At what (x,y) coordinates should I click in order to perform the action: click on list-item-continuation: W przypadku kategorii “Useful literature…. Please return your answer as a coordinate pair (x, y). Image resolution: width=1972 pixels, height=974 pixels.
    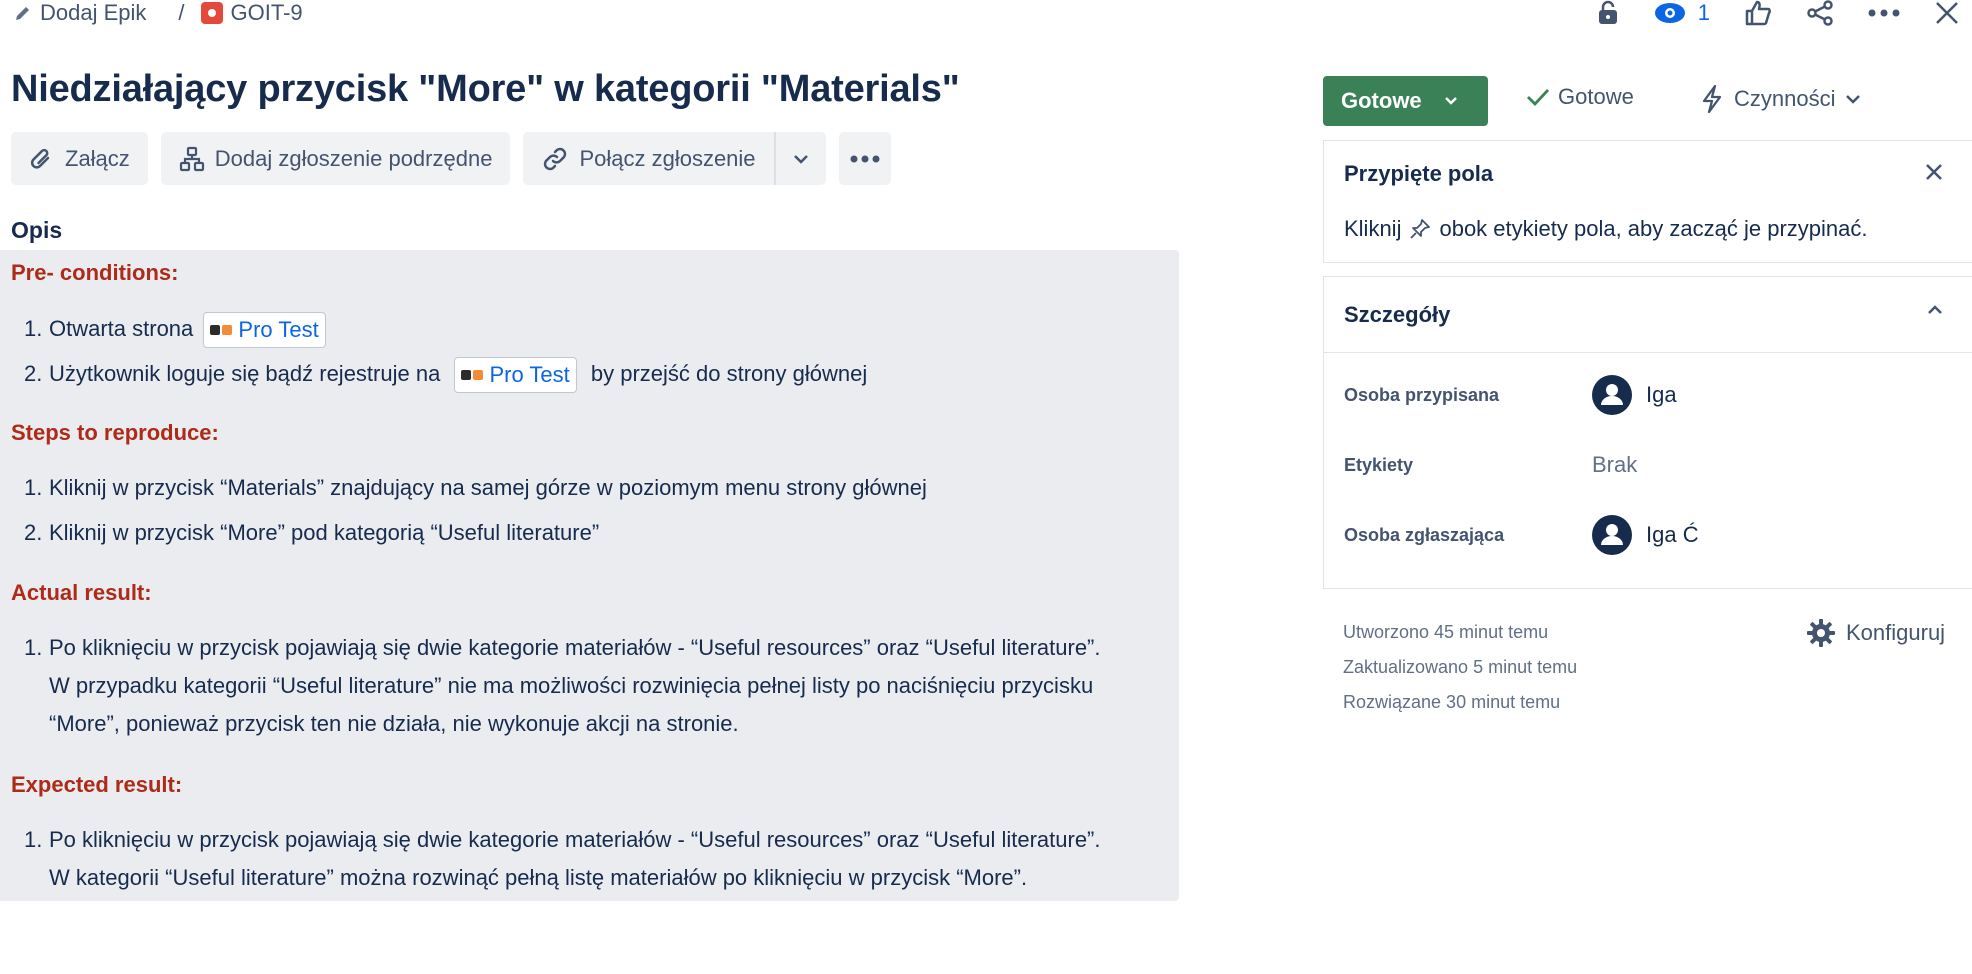
    Looking at the image, I should click on (571, 685).